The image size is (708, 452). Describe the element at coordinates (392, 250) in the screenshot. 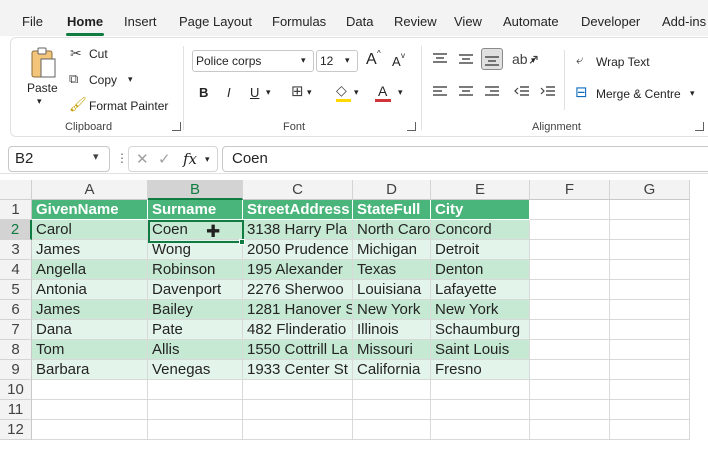

I see `cell-d3: Michigan` at that location.